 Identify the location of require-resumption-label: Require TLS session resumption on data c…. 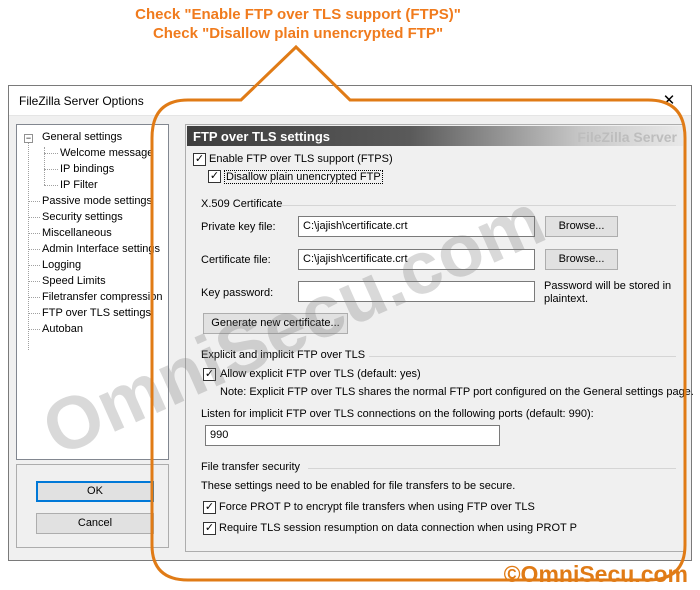
(398, 528).